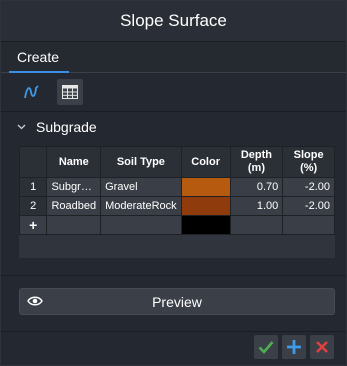 The image size is (347, 366). What do you see at coordinates (173, 92) in the screenshot?
I see `toolbar` at bounding box center [173, 92].